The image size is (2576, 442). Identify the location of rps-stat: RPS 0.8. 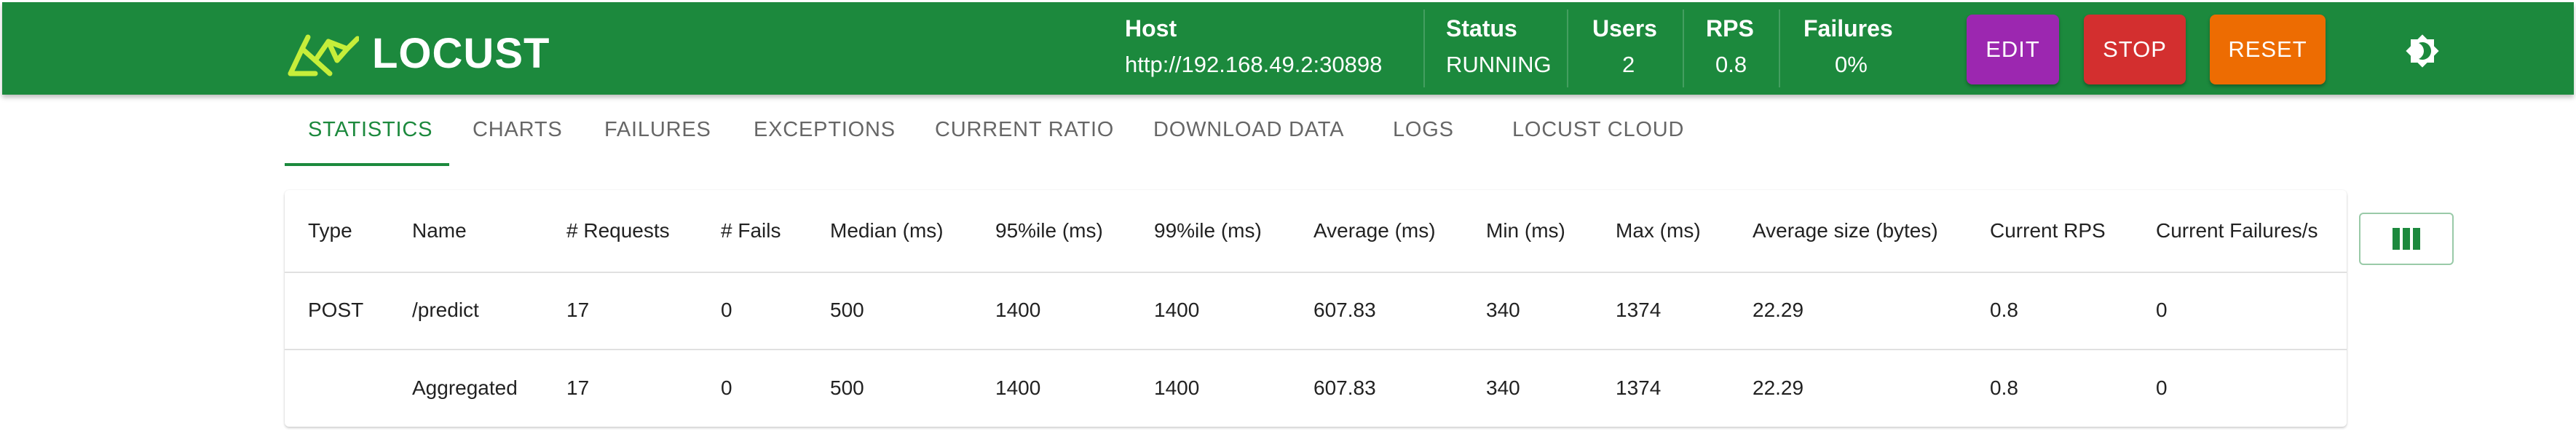
(1739, 48).